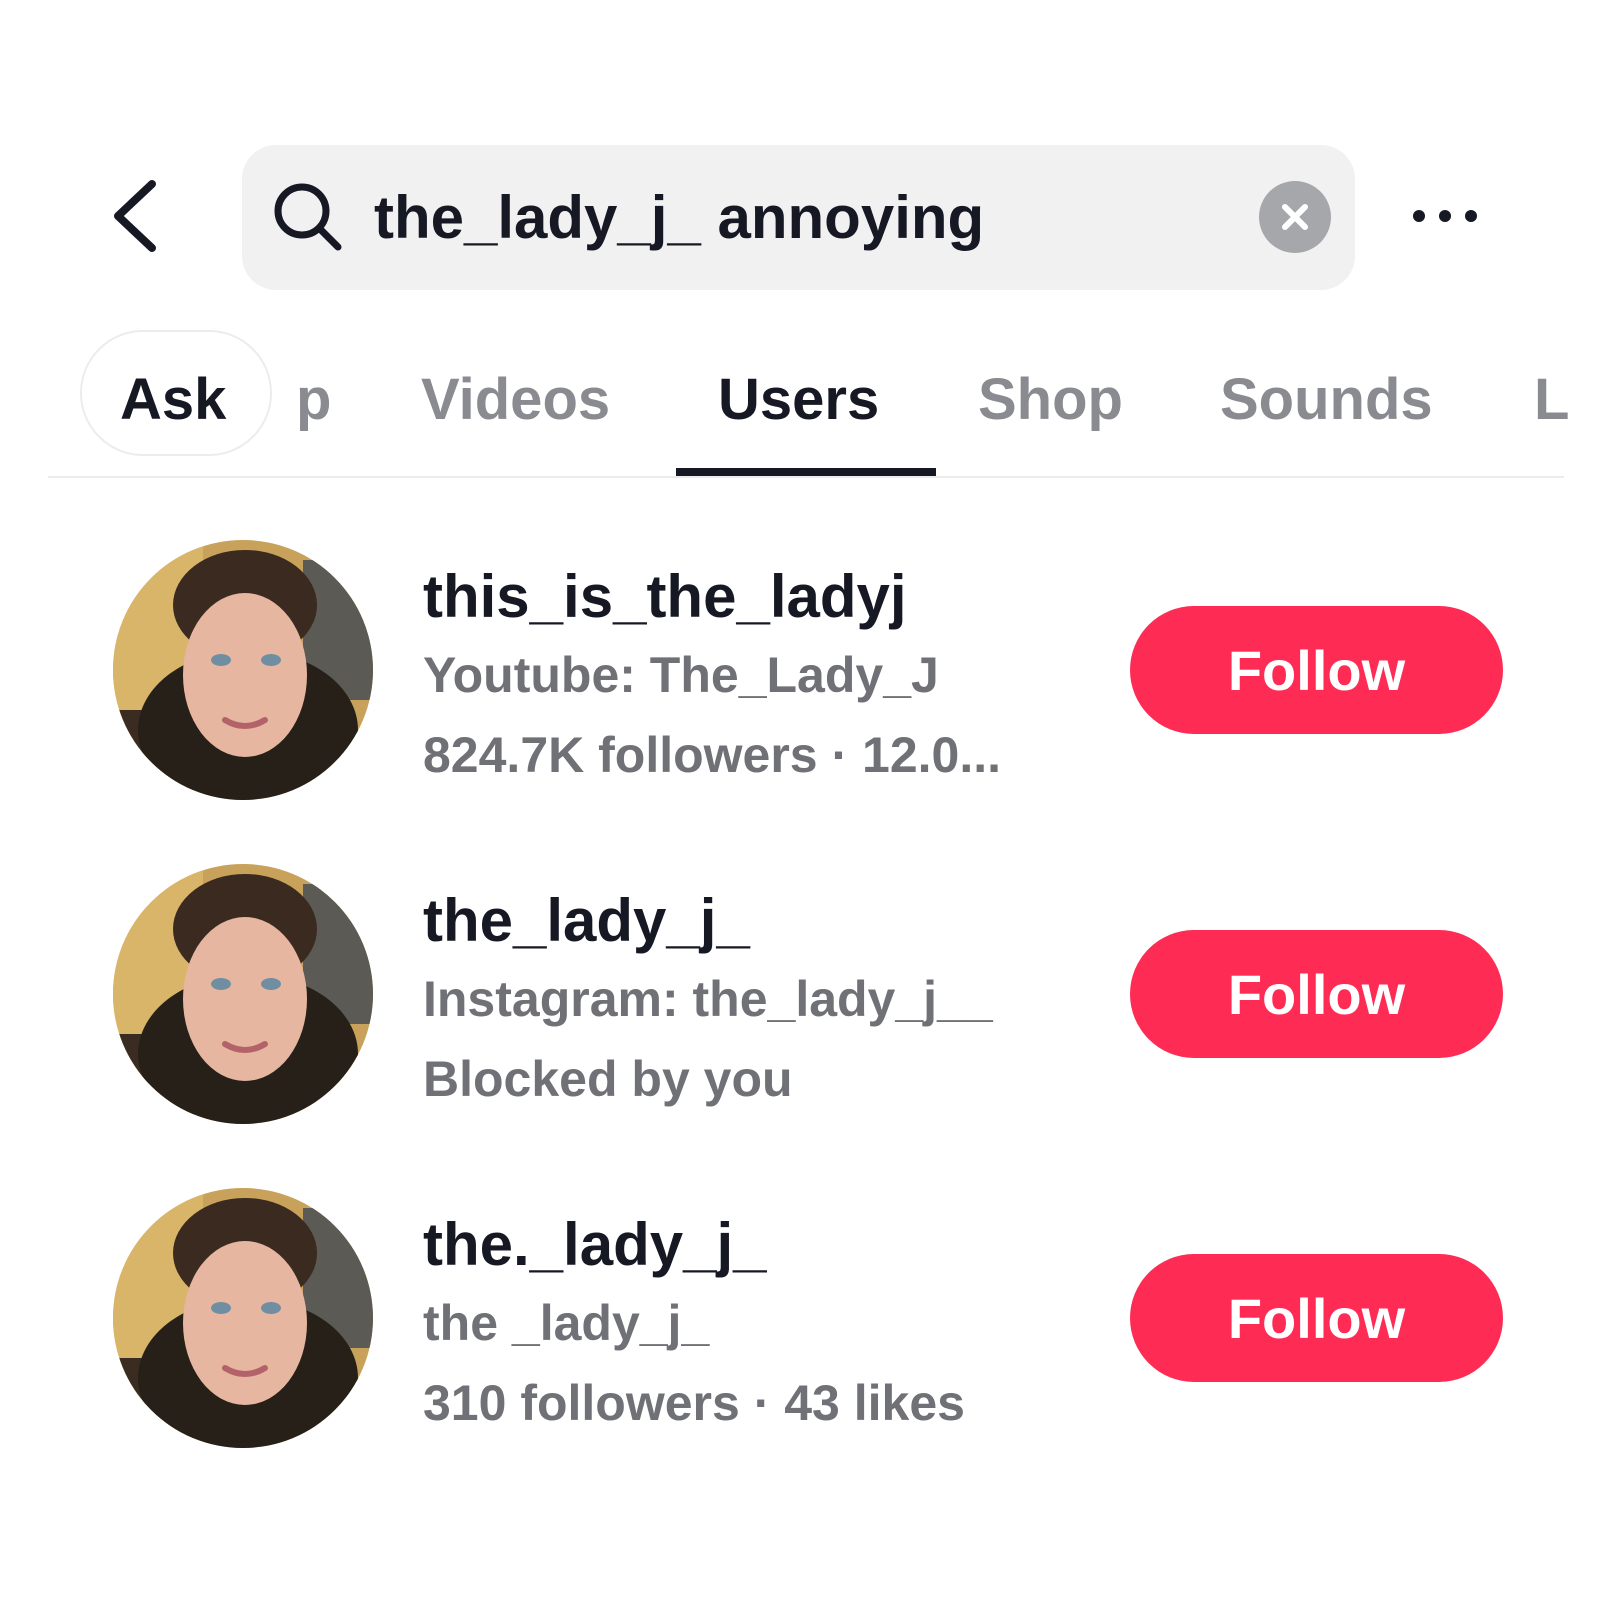  Describe the element at coordinates (681, 675) in the screenshot. I see `user-bio: Youtube: The_Lady_J` at that location.